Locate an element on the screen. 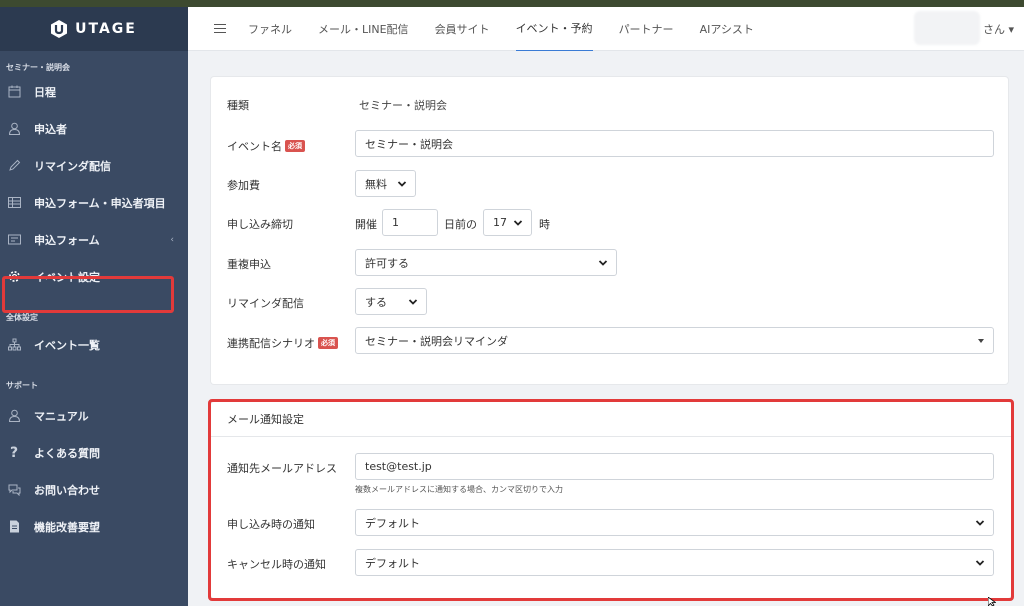  mail-notification-header: メール通知設定 is located at coordinates (611, 419).